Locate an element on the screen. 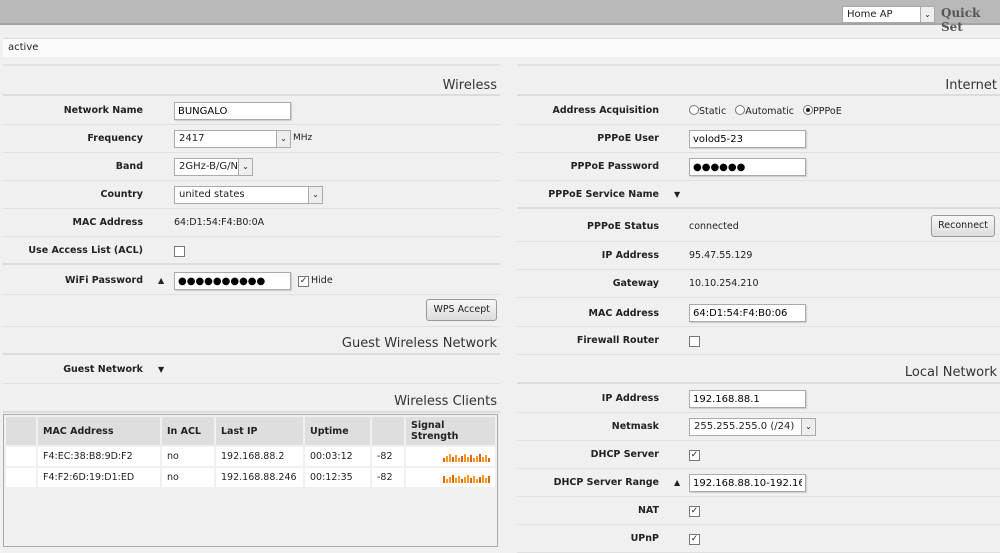  label: Country is located at coordinates (121, 194).